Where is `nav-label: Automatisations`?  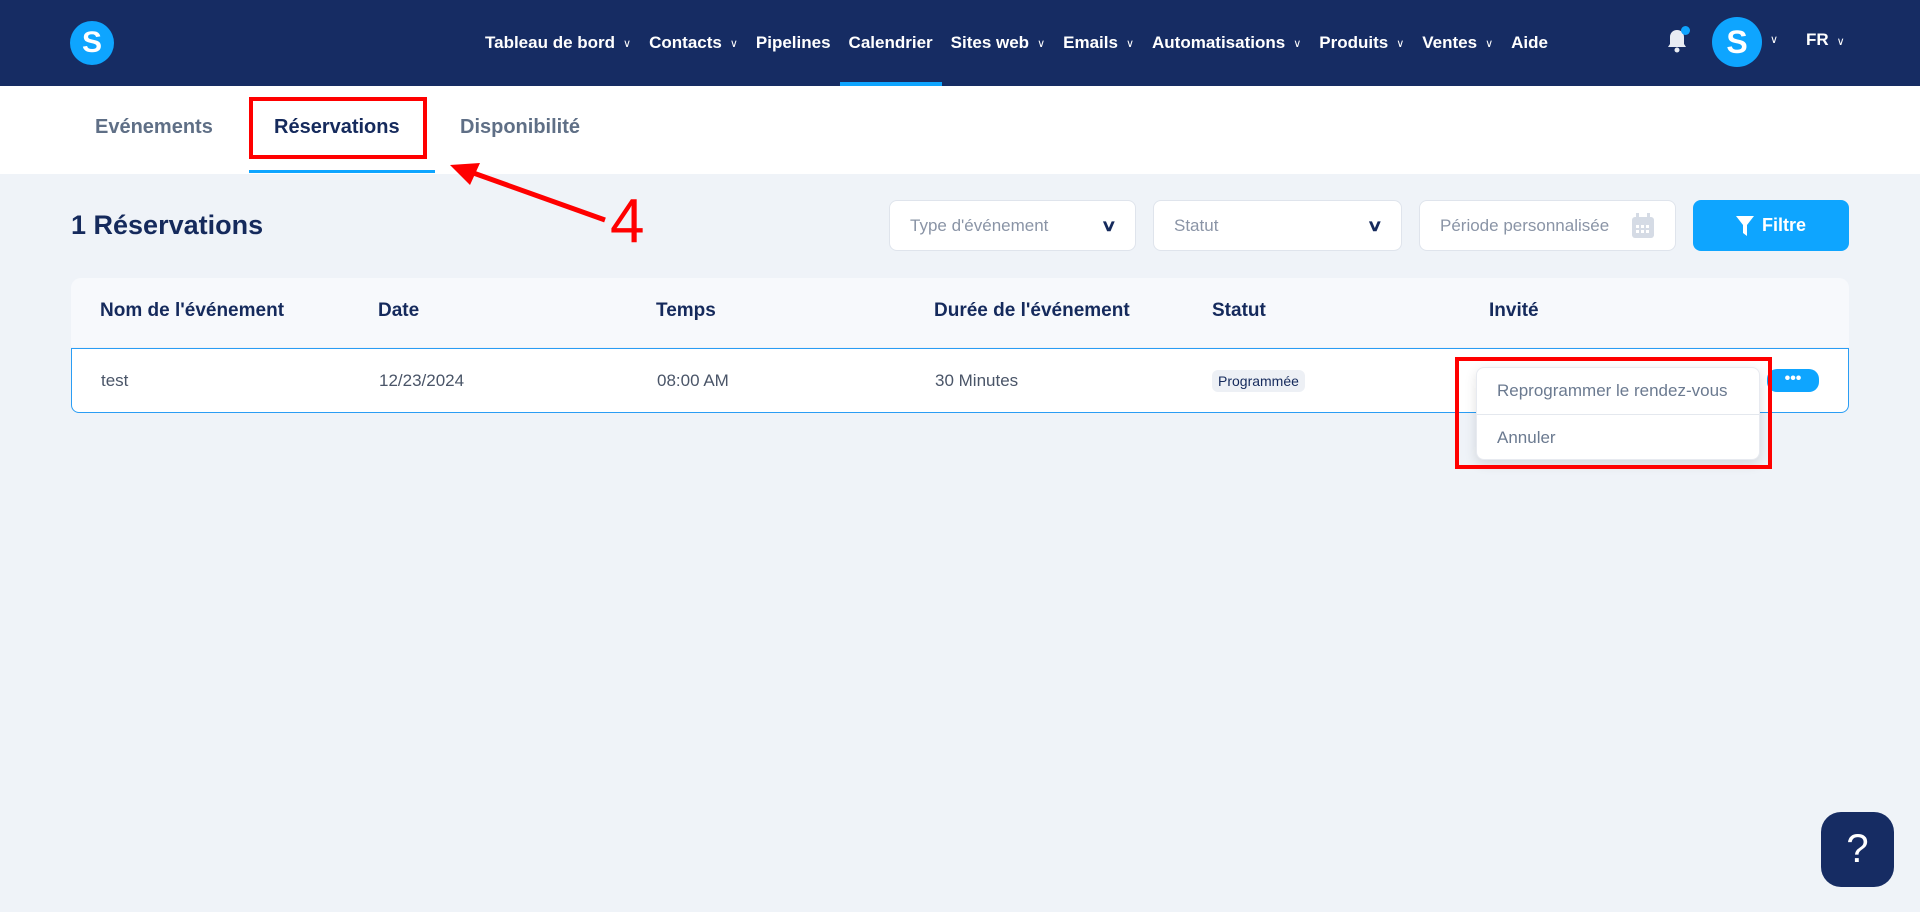
nav-label: Automatisations is located at coordinates (1219, 42).